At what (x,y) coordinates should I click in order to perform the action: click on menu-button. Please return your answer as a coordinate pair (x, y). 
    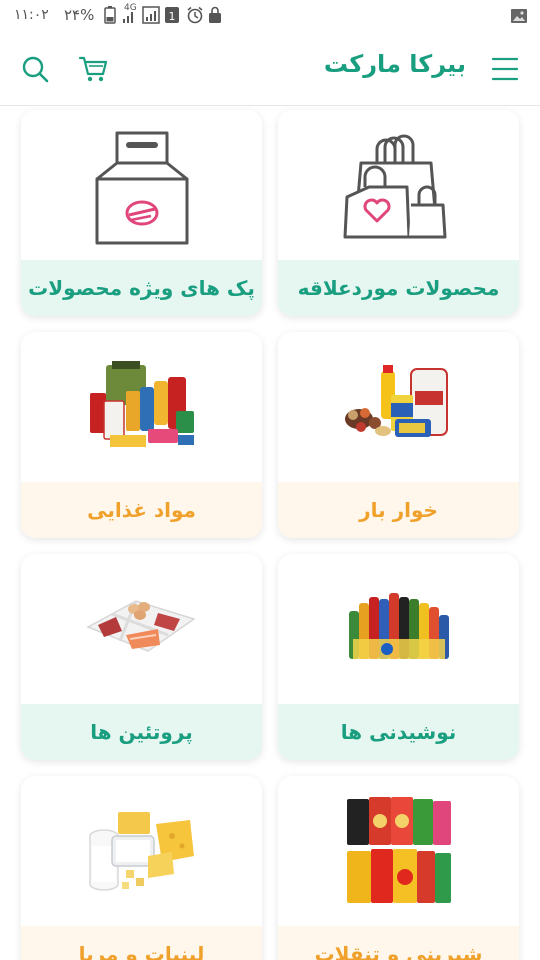
    Looking at the image, I should click on (505, 69).